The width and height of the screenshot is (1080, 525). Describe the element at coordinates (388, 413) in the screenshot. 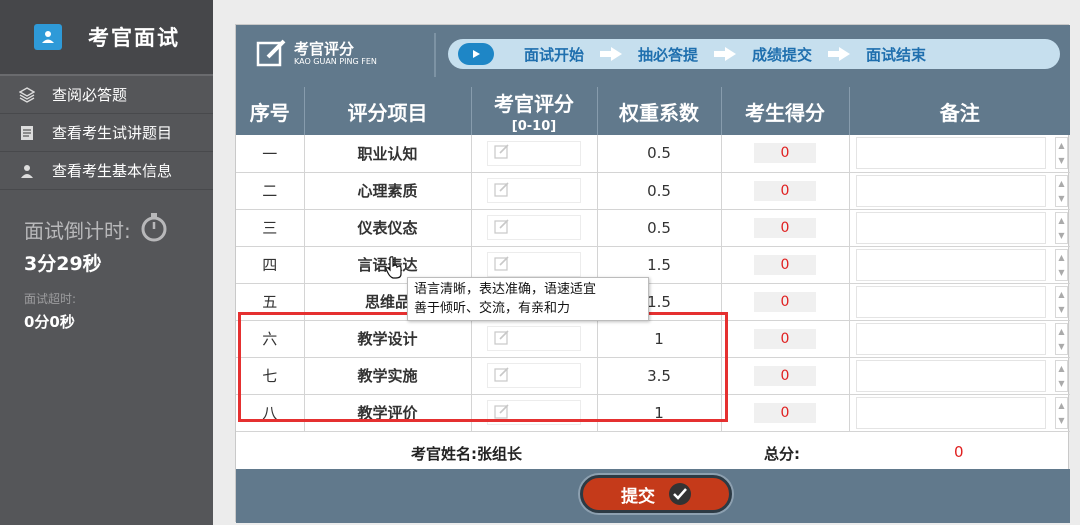

I see `scoring-item: 教学评价` at that location.